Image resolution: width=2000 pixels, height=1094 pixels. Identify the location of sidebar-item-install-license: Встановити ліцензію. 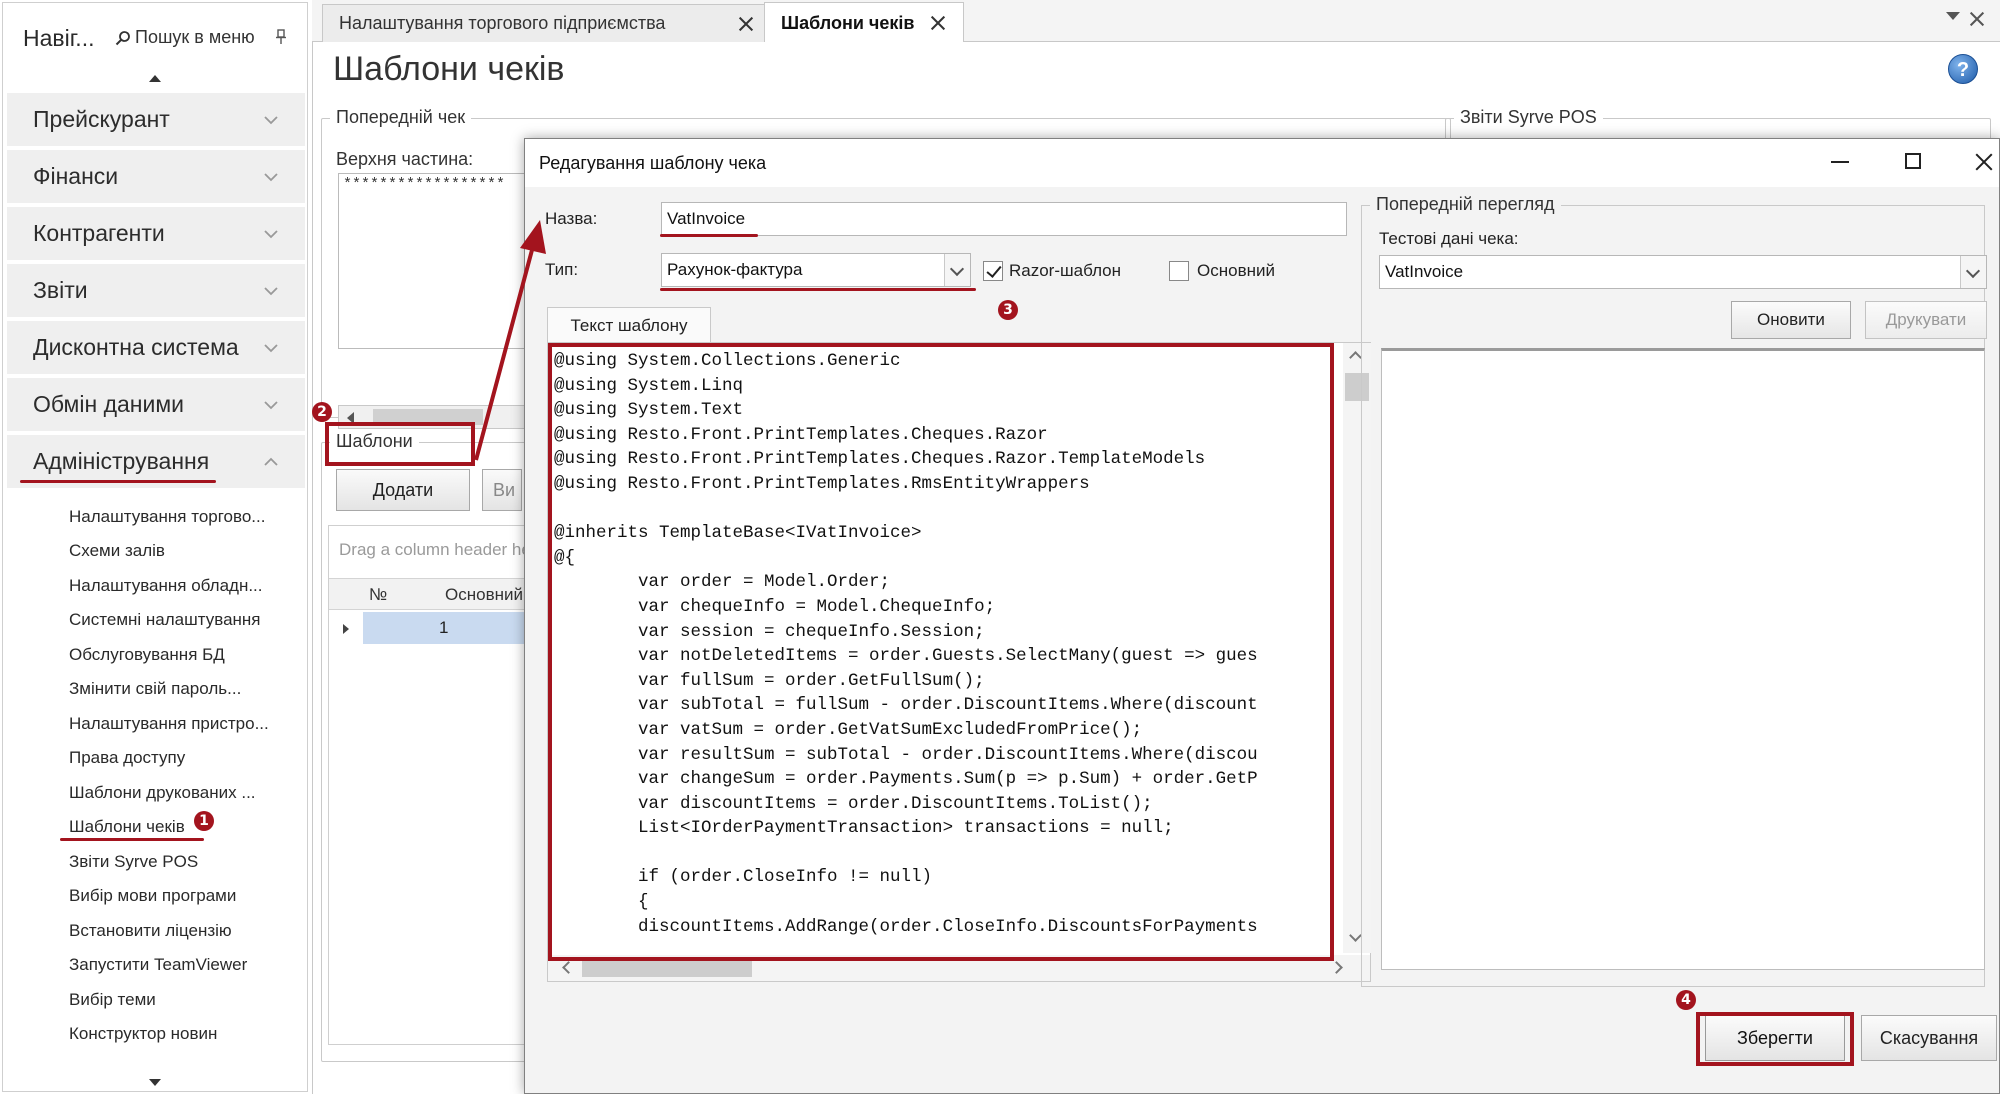
(150, 931).